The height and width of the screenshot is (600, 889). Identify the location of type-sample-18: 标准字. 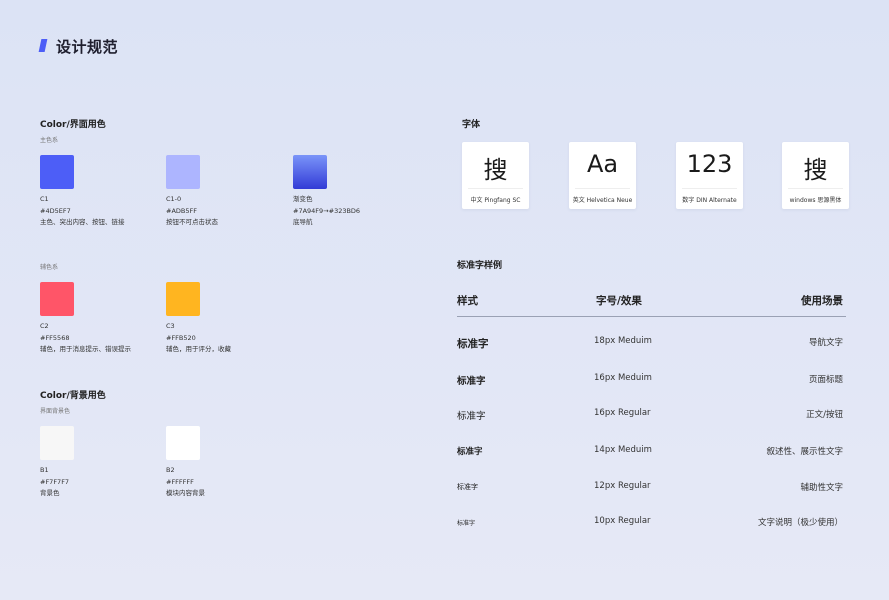
(473, 344).